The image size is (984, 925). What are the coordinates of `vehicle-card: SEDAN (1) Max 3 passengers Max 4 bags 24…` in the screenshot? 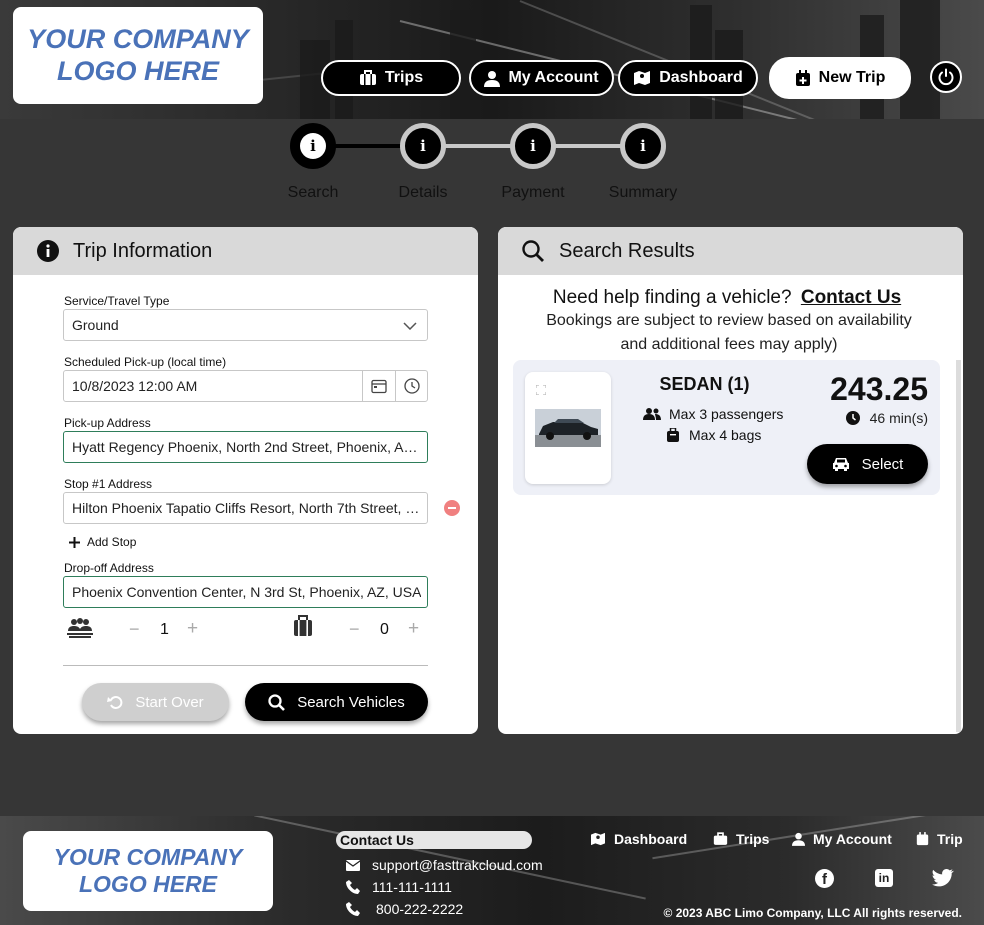 It's located at (726, 427).